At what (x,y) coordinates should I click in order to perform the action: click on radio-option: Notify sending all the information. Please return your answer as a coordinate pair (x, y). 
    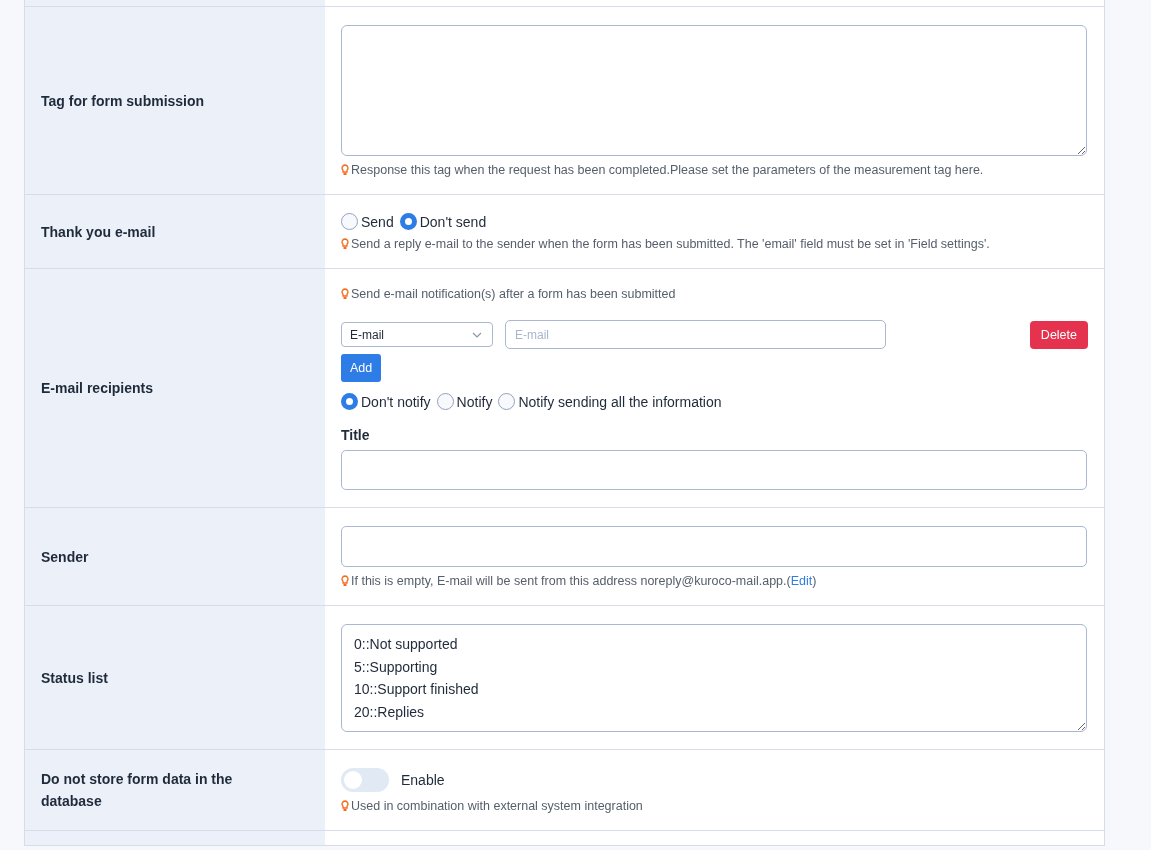
    Looking at the image, I should click on (610, 401).